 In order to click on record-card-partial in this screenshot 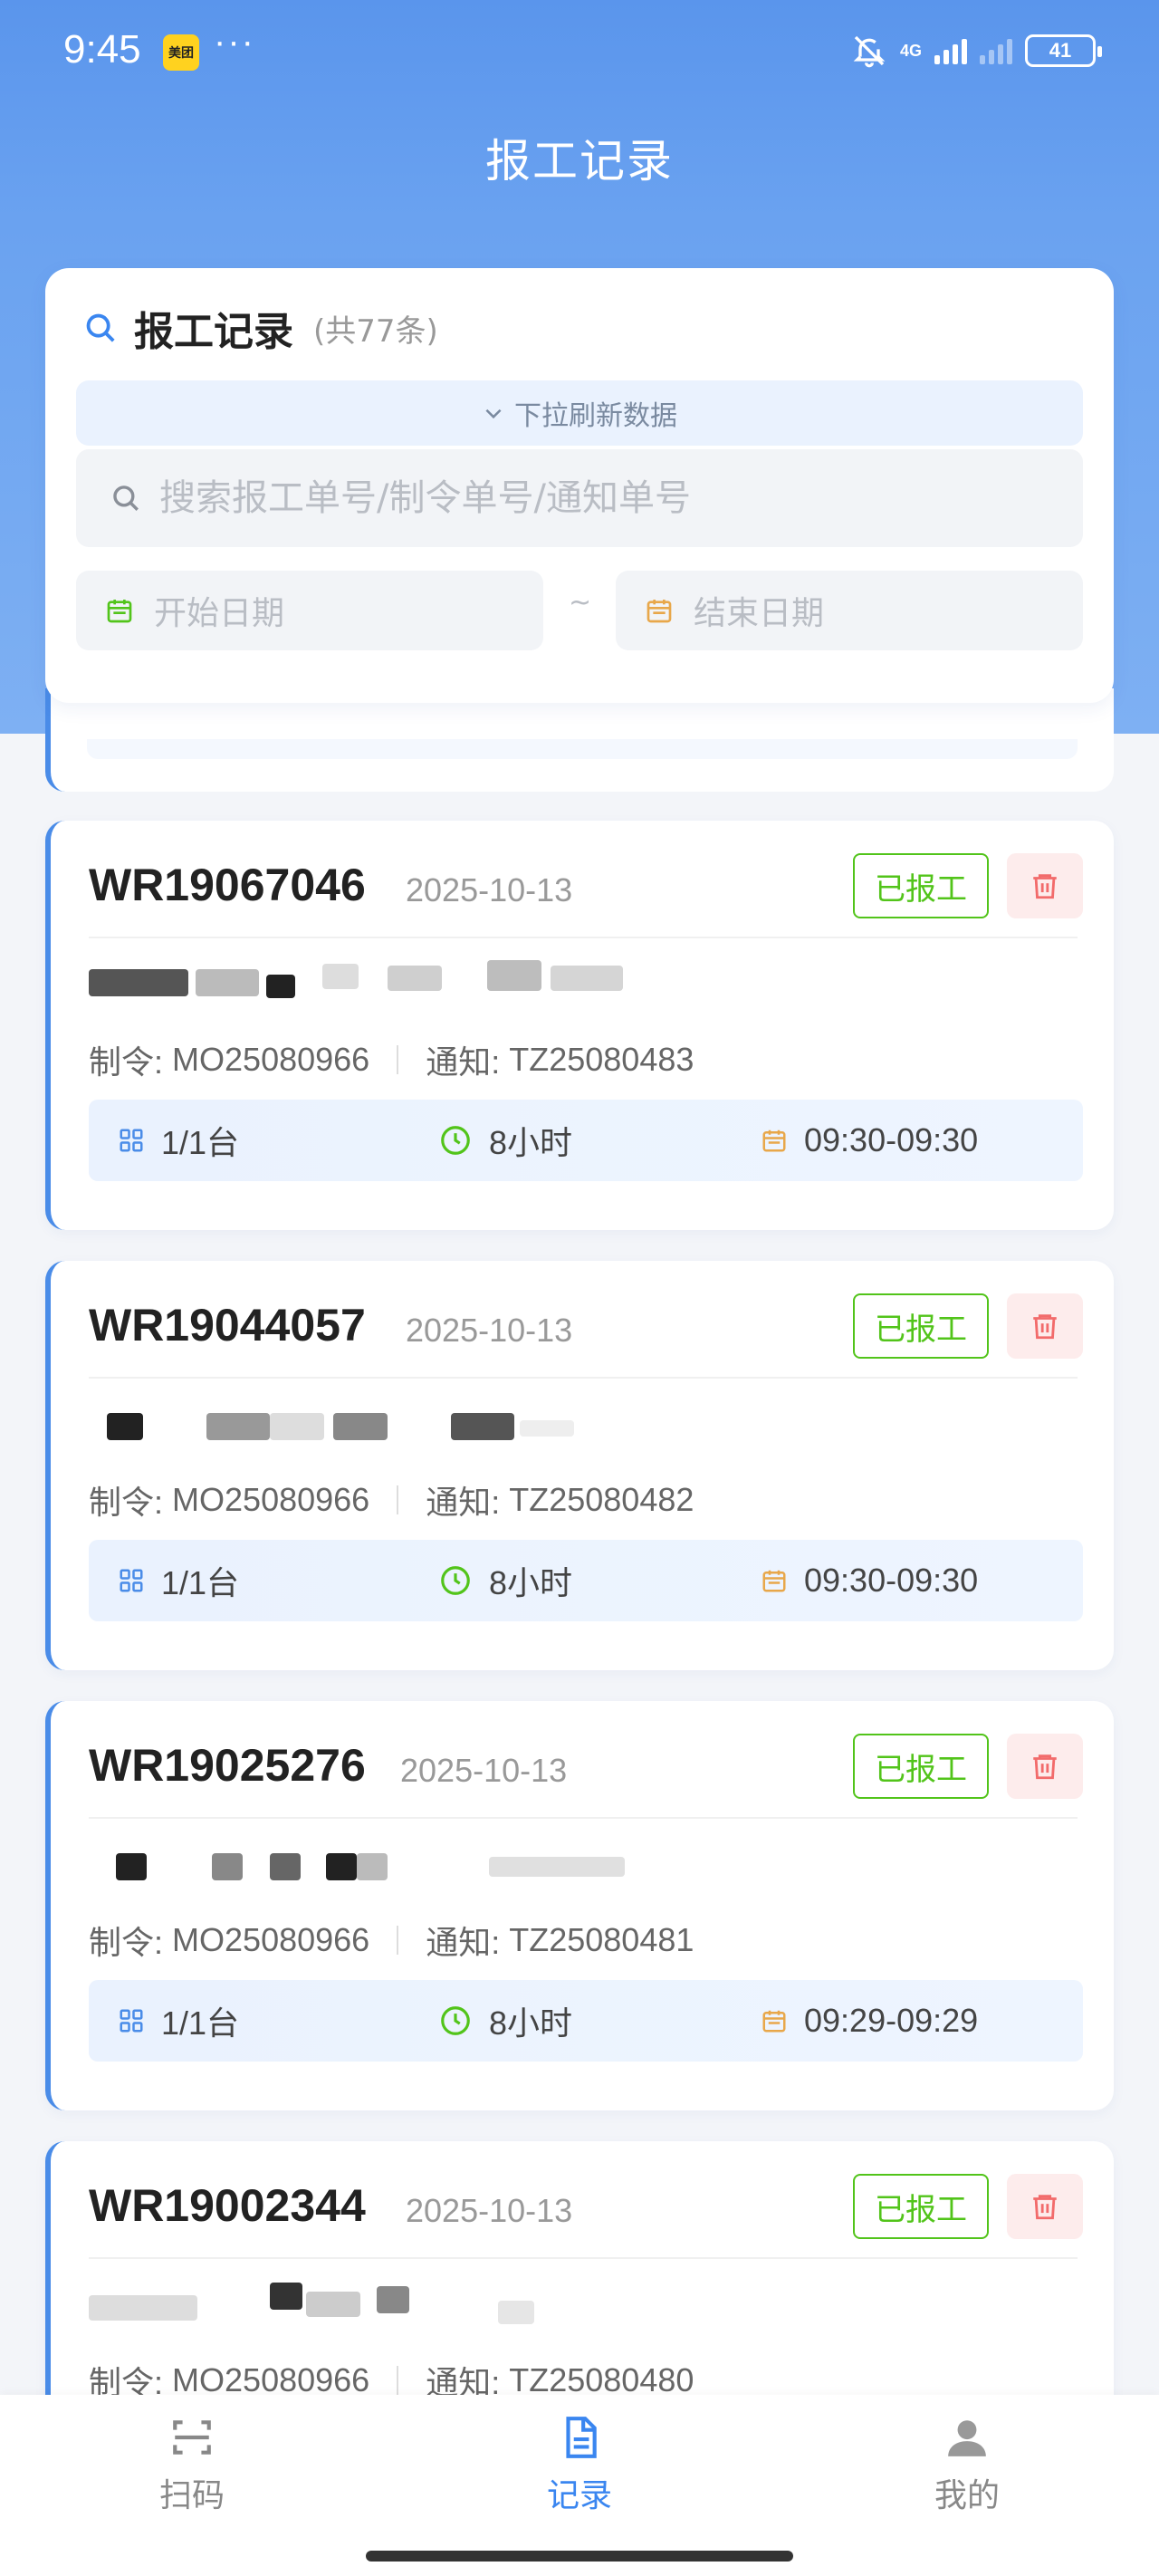, I will do `click(579, 740)`.